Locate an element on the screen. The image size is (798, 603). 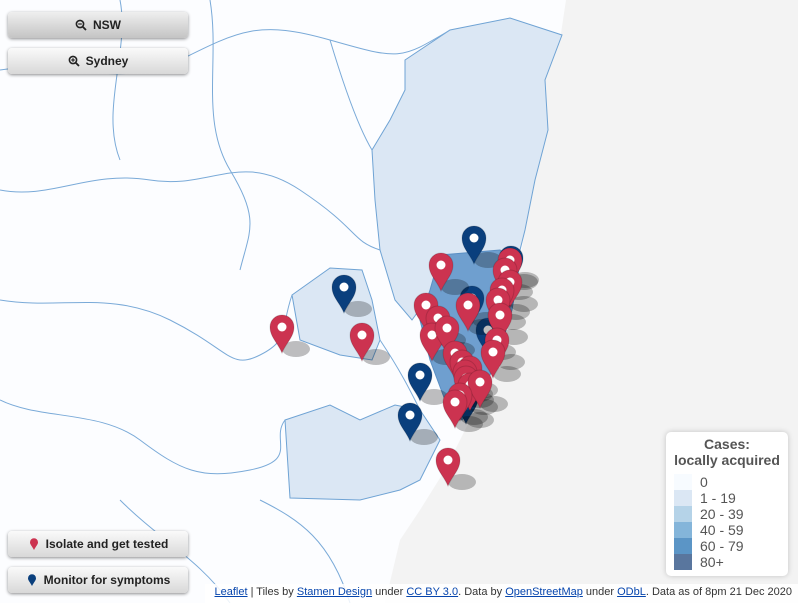
legend-label: 40 - 59 is located at coordinates (722, 530).